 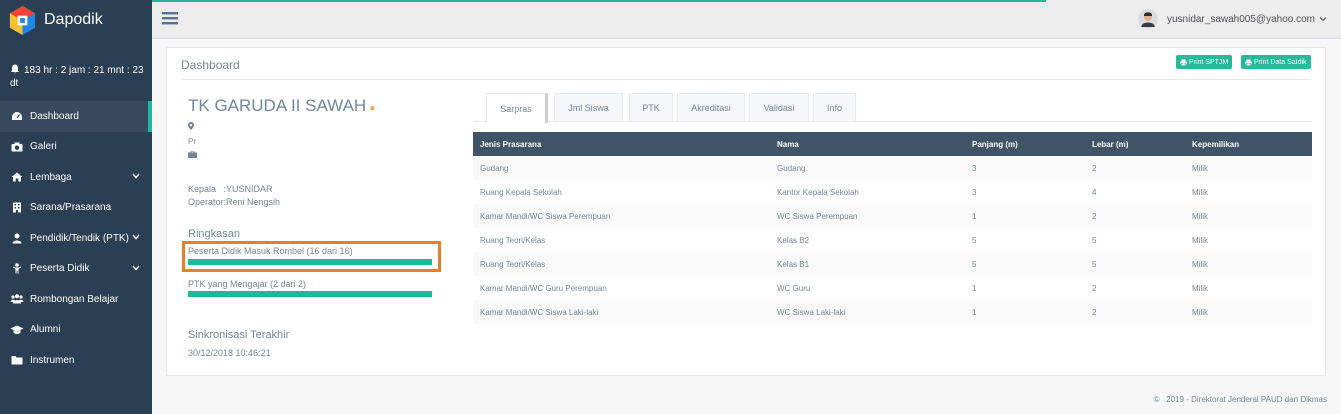 What do you see at coordinates (621, 288) in the screenshot?
I see `table-cell: Kamar Mandi/WC Guru Perempuan` at bounding box center [621, 288].